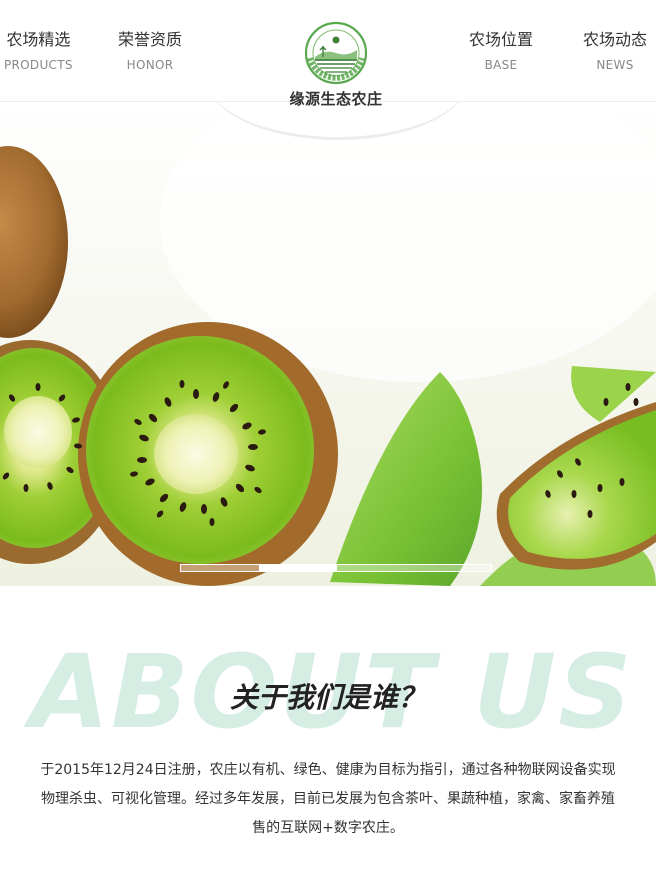 The image size is (656, 869). What do you see at coordinates (150, 39) in the screenshot?
I see `nav-label: 荣誉资质` at bounding box center [150, 39].